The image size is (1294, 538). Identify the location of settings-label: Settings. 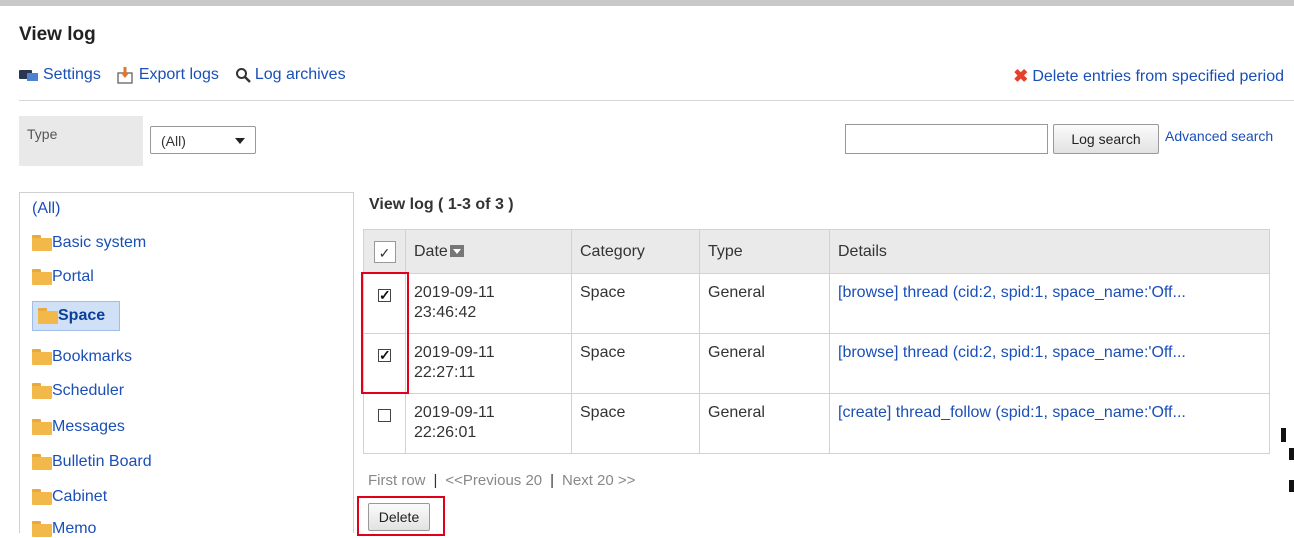
(72, 74).